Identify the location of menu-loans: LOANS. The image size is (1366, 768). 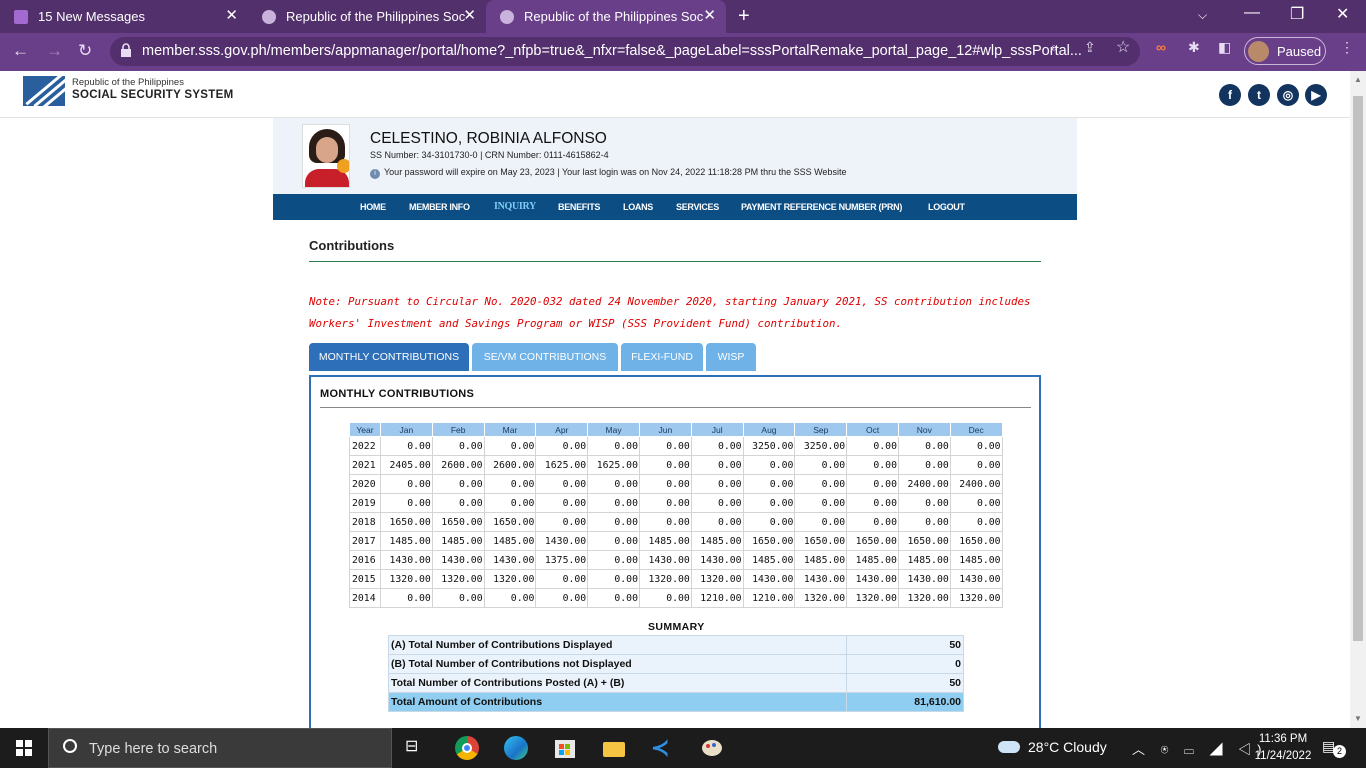
(638, 207).